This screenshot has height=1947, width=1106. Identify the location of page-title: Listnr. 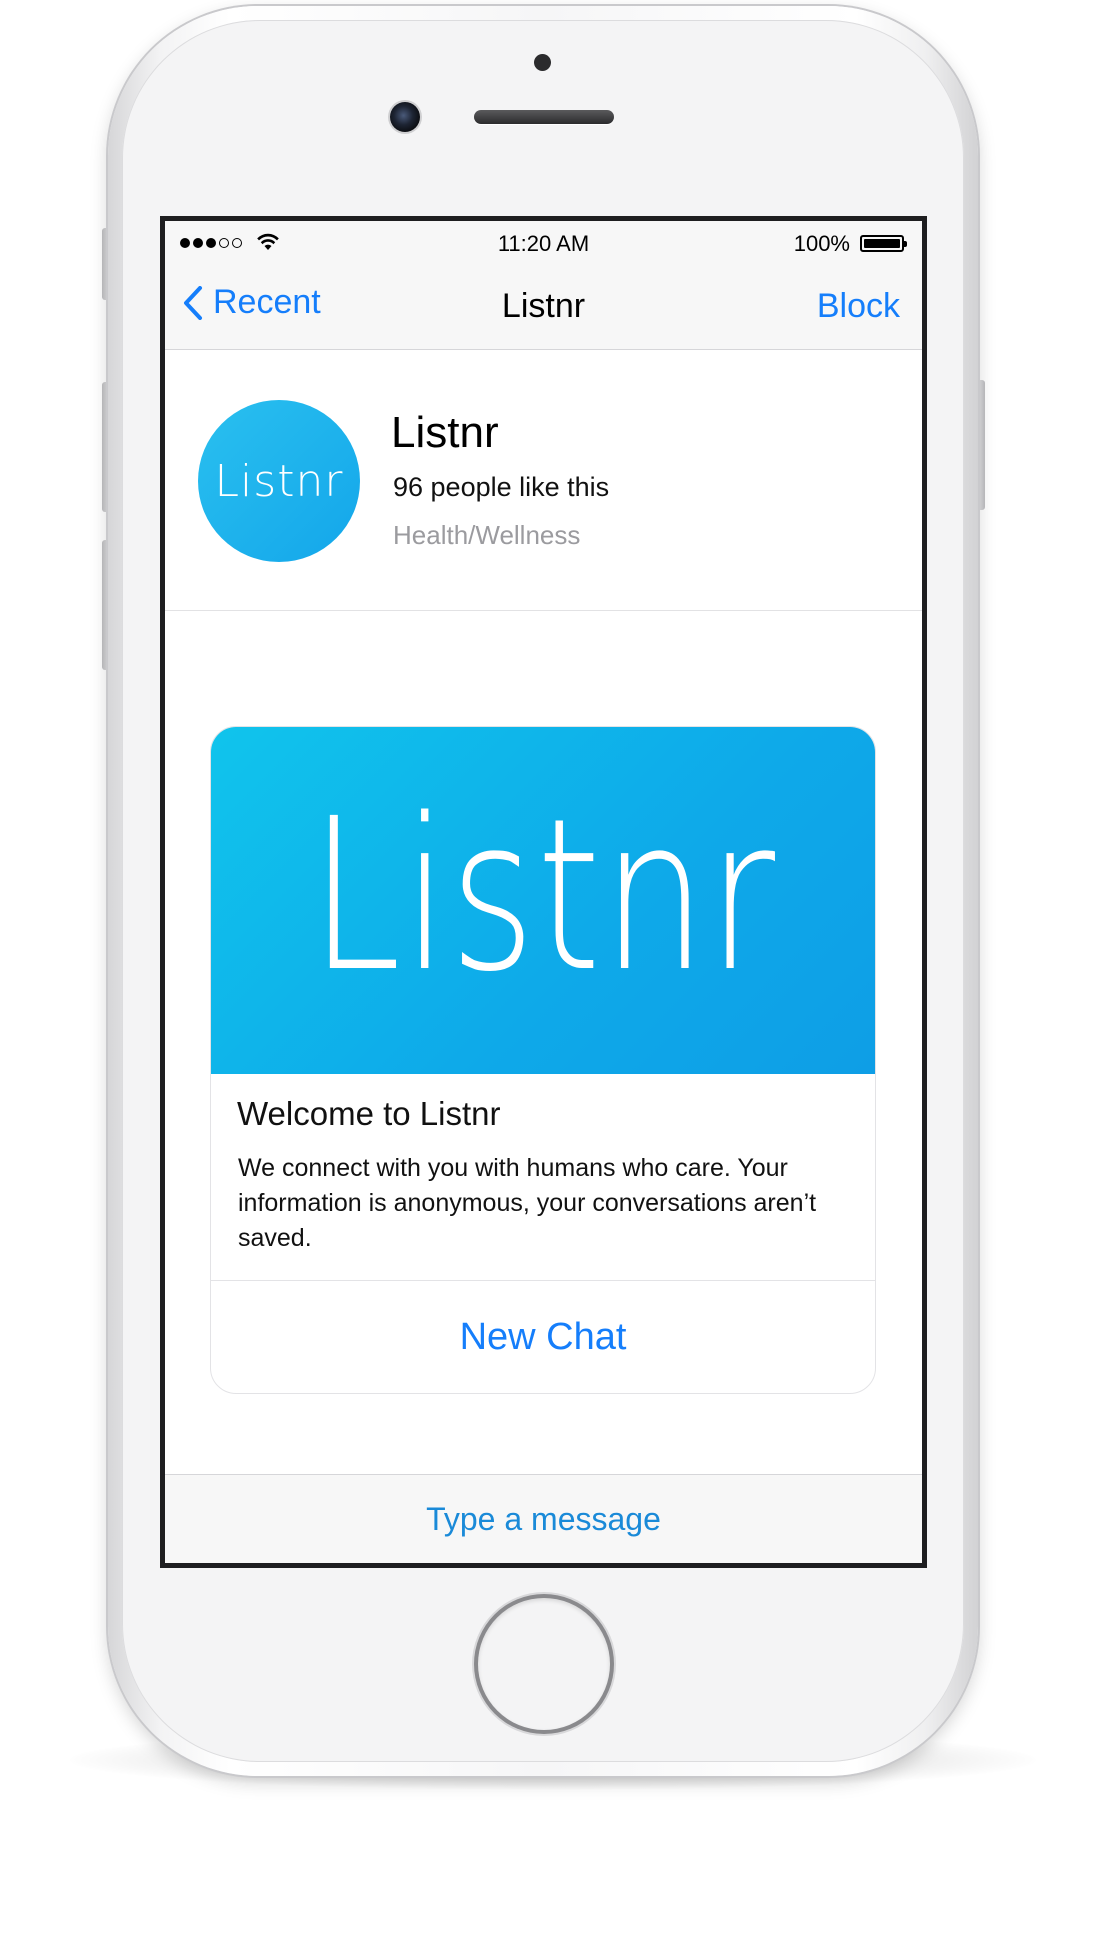
(543, 306).